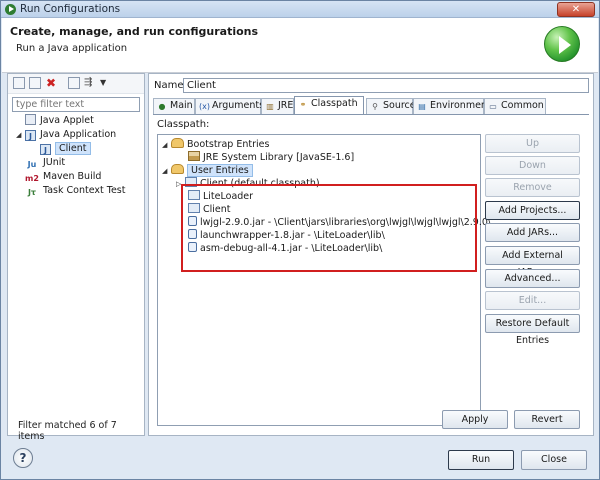  Describe the element at coordinates (40, 163) in the screenshot. I see `tree-item-junit: Ju JUnit` at that location.